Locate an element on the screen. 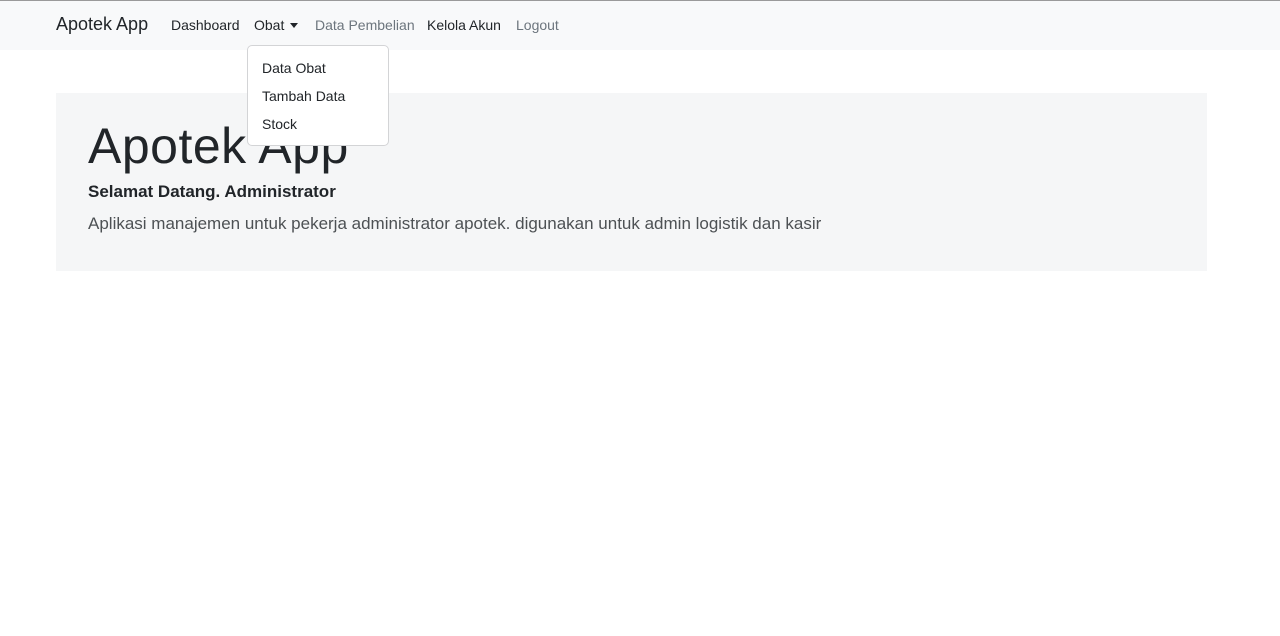  nav-link-dashboard: Dashboard is located at coordinates (205, 25).